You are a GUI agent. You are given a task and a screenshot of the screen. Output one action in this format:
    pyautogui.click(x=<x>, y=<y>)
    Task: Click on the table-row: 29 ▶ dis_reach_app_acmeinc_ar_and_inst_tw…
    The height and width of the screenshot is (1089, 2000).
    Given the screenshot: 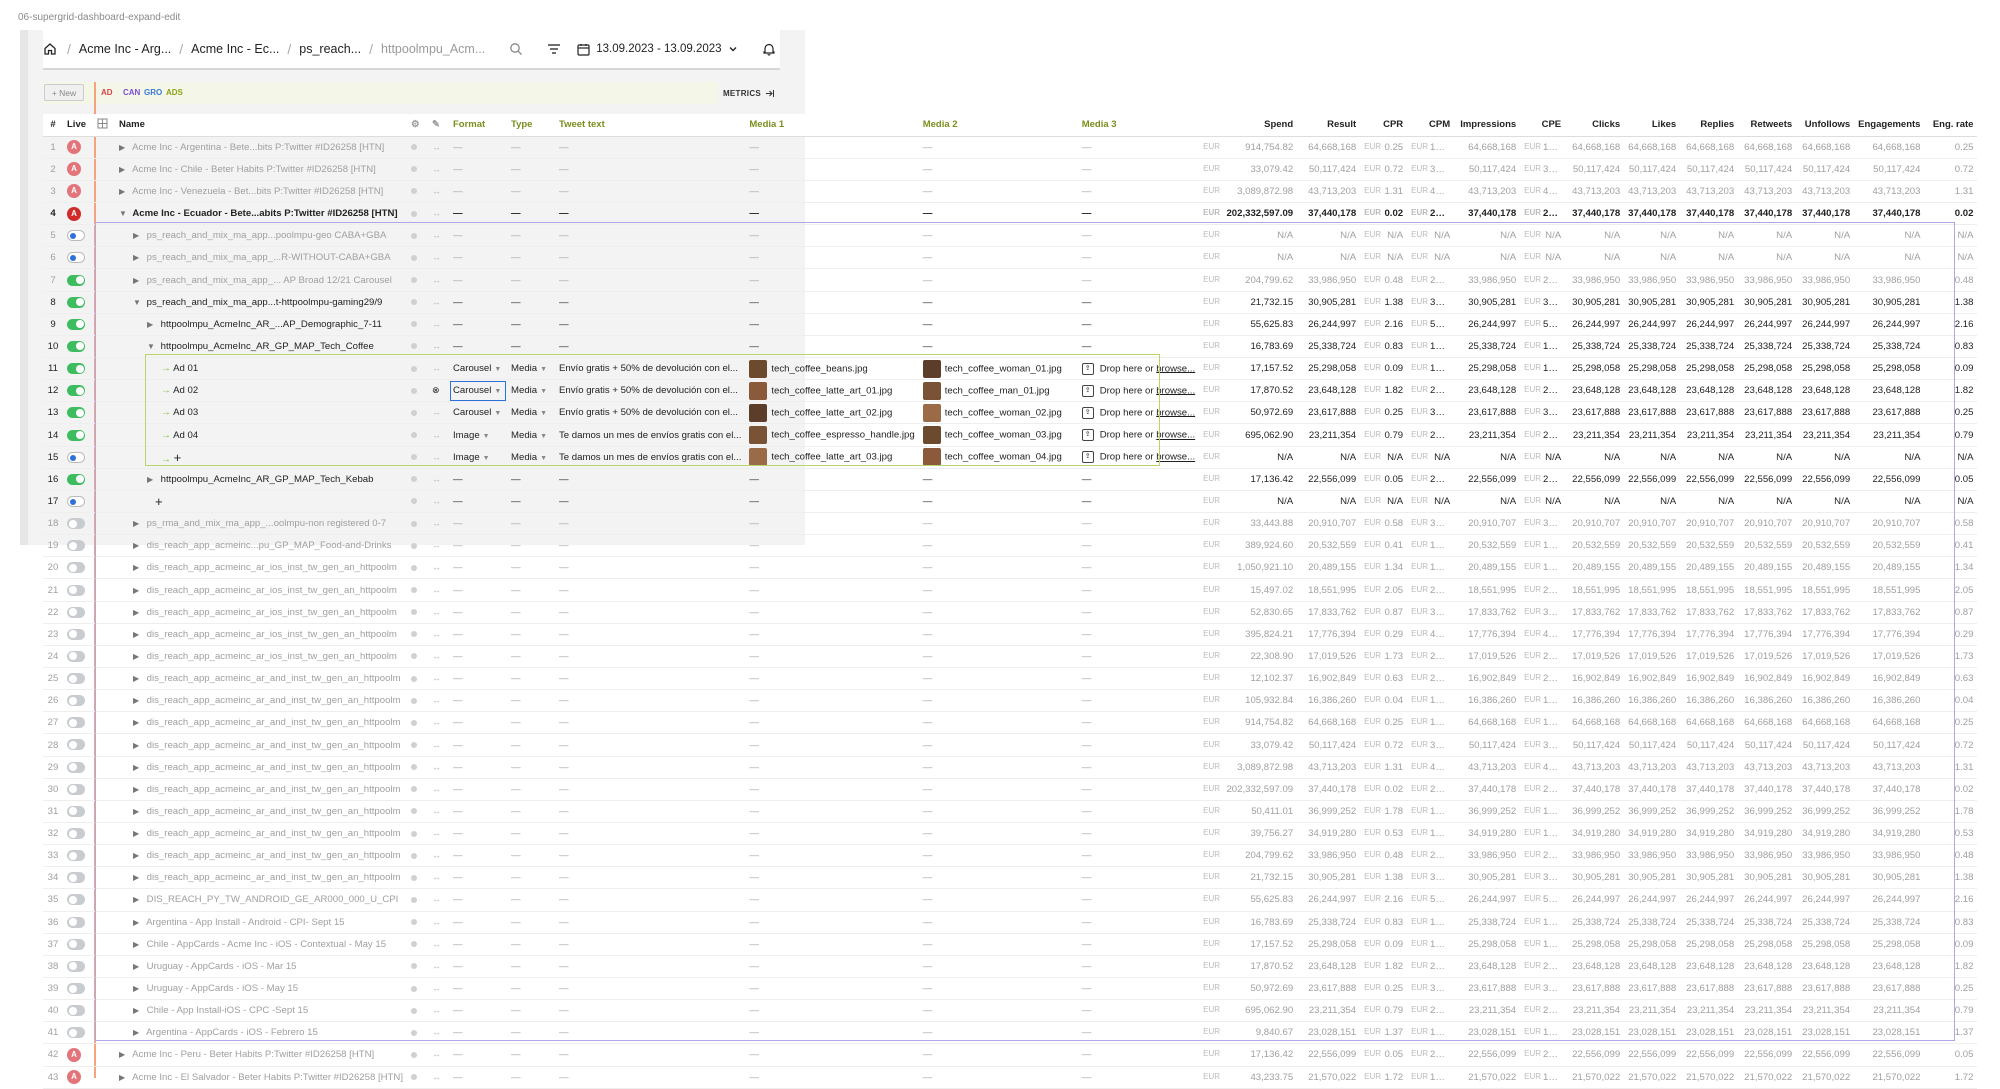 What is the action you would take?
    pyautogui.click(x=1010, y=767)
    